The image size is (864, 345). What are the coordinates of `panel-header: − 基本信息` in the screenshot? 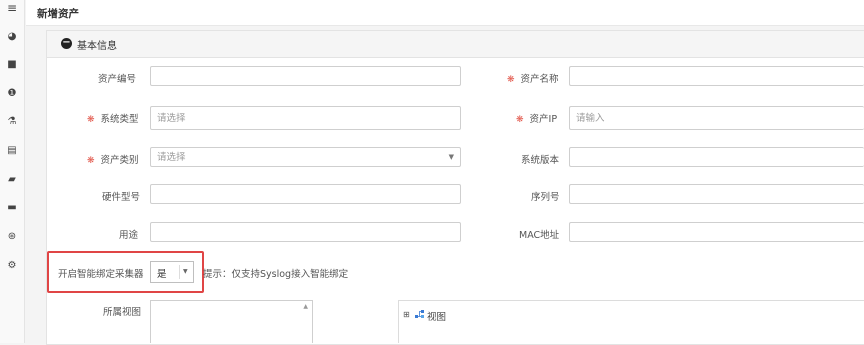 It's located at (455, 44).